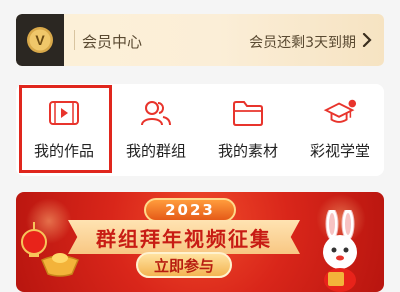  What do you see at coordinates (247, 151) in the screenshot?
I see `shortcut-label: 我的素材` at bounding box center [247, 151].